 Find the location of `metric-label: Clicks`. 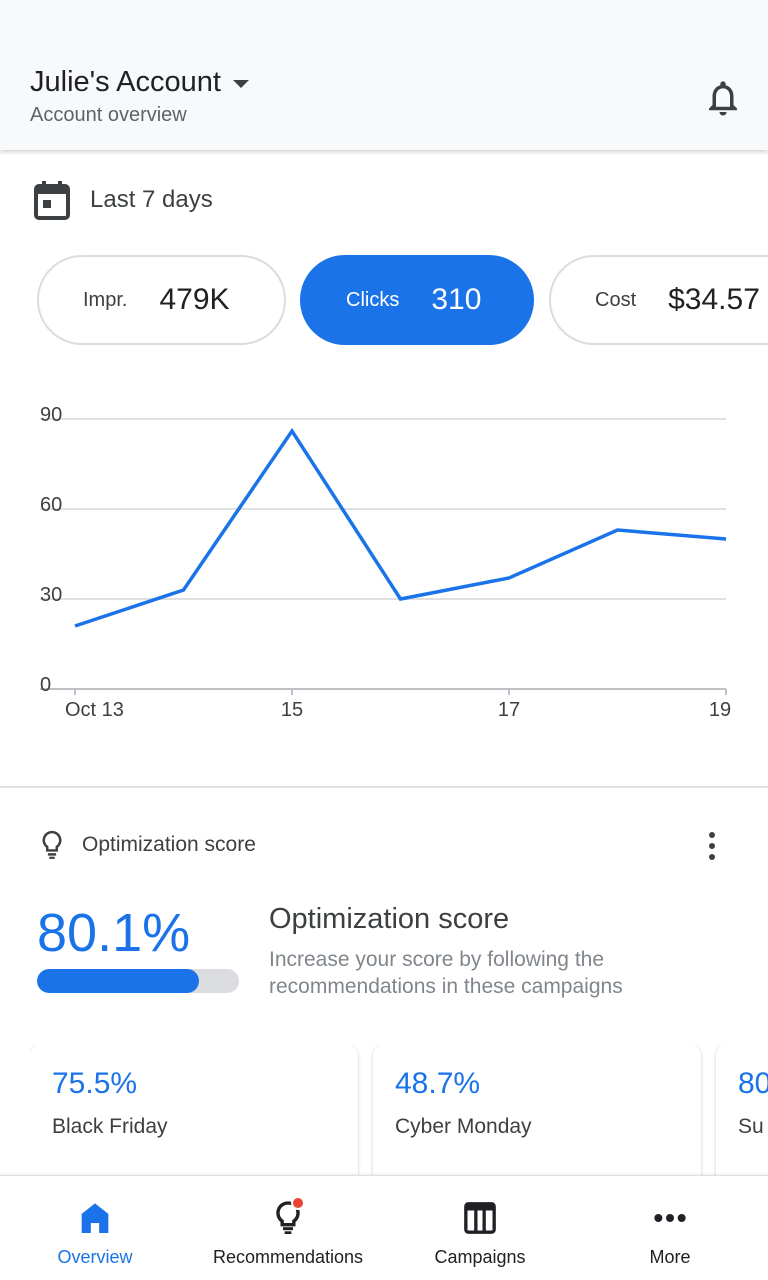

metric-label: Clicks is located at coordinates (373, 299).